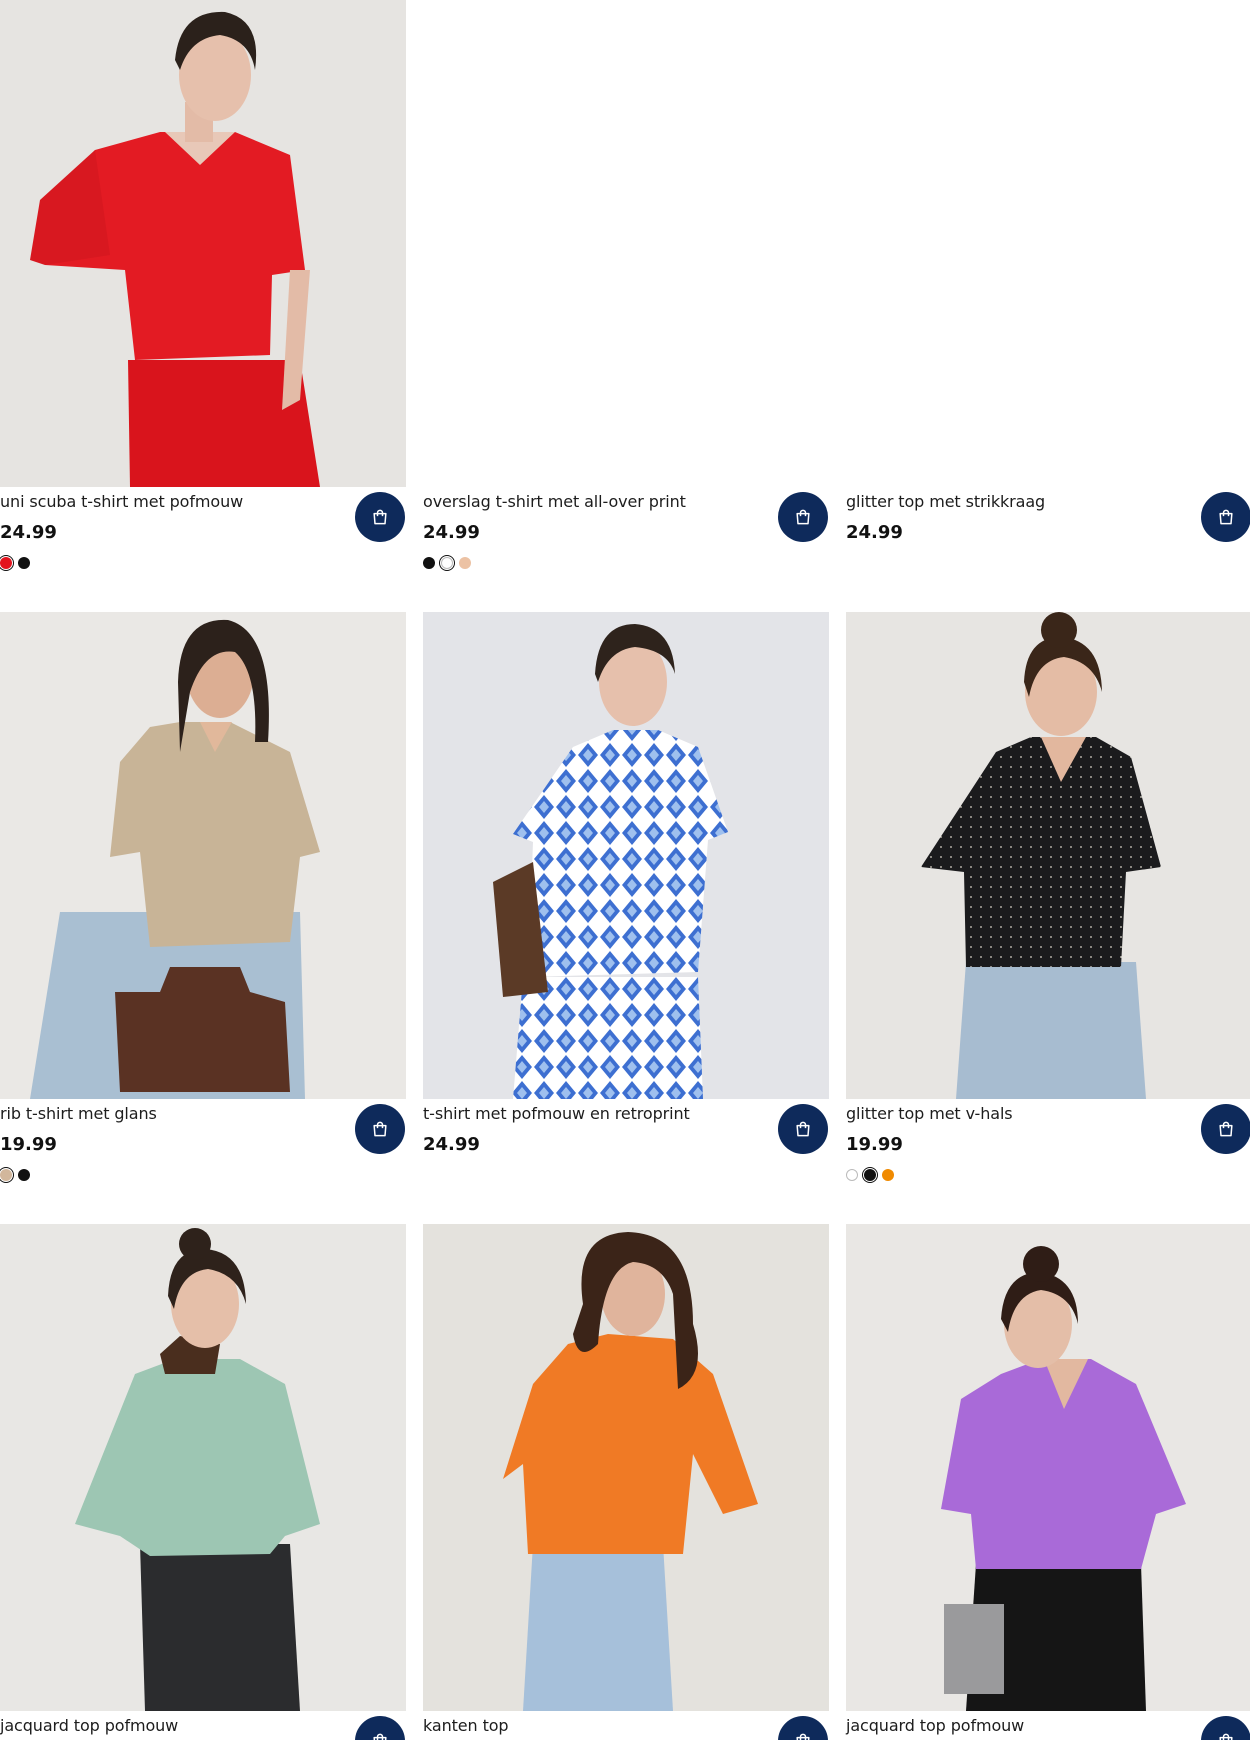 This screenshot has height=1740, width=1250. Describe the element at coordinates (554, 502) in the screenshot. I see `product-title: overslag t-shirt met all-over print` at that location.